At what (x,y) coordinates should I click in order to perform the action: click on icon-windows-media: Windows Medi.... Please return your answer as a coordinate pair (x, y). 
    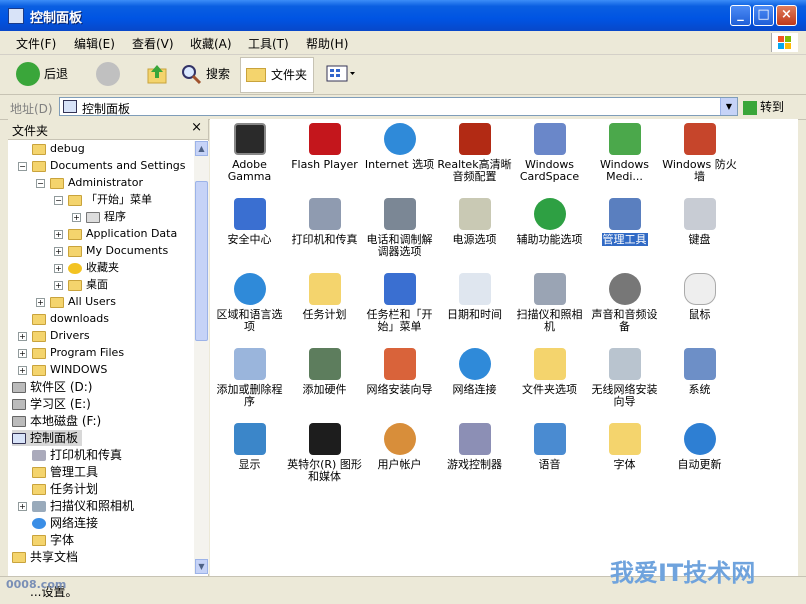
    Looking at the image, I should click on (624, 153).